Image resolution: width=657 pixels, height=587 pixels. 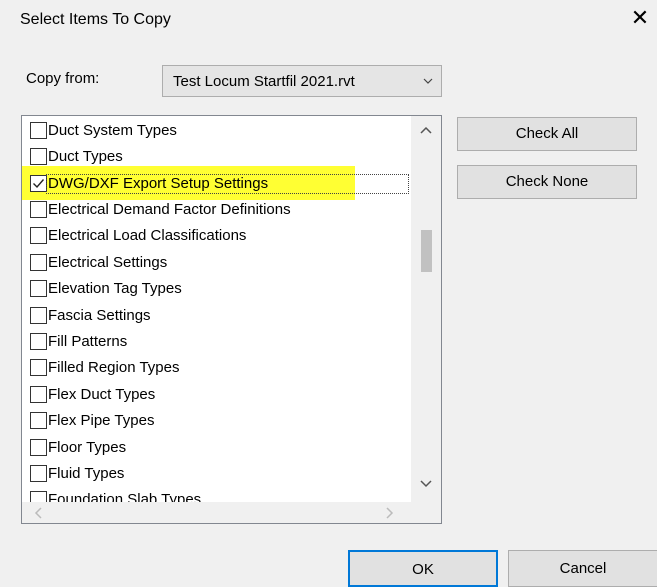 I want to click on copy-from-label: Copy from:, so click(x=63, y=78).